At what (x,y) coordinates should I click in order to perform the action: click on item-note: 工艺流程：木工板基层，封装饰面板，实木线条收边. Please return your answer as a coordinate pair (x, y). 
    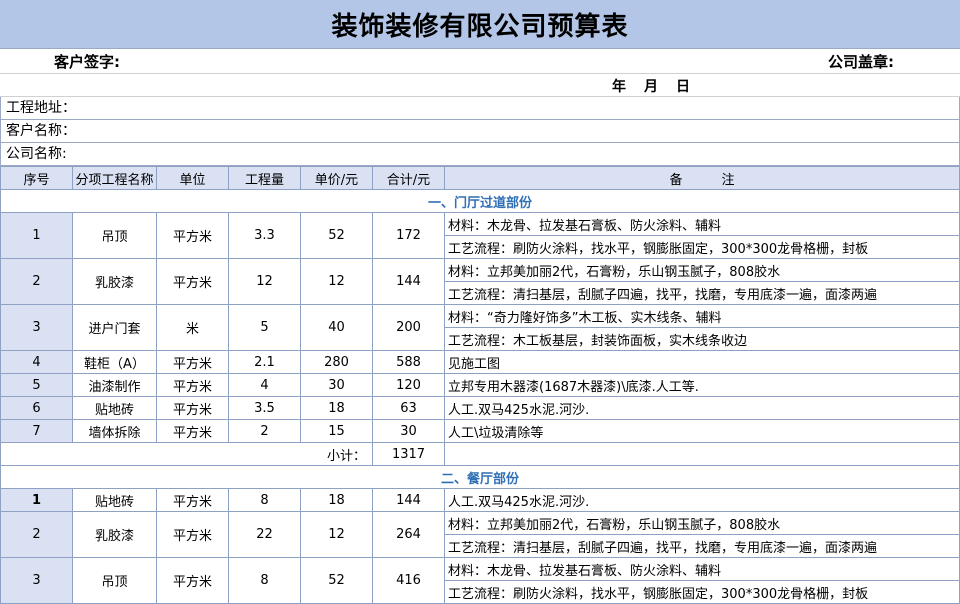
    Looking at the image, I should click on (702, 339).